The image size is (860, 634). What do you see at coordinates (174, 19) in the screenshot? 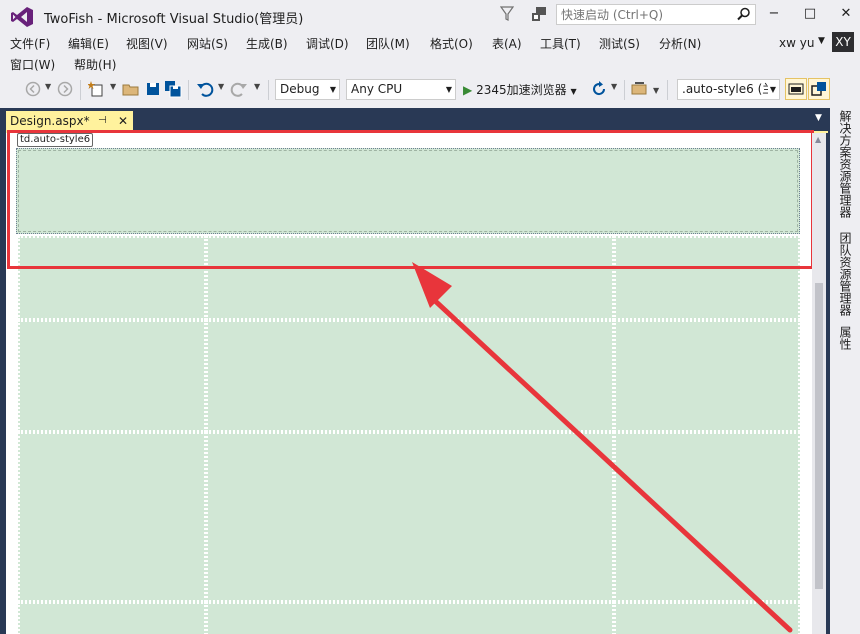
I see `window-title: TwoFish - Microsoft Visual Studio(管理员)` at bounding box center [174, 19].